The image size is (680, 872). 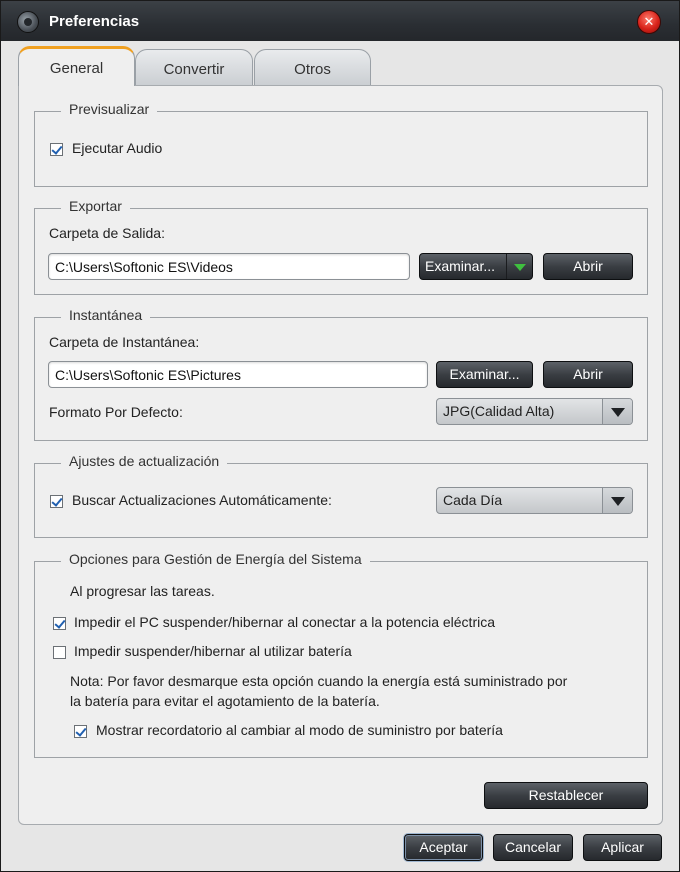 What do you see at coordinates (499, 411) in the screenshot?
I see `default-format-value: JPG(Calidad Alta)` at bounding box center [499, 411].